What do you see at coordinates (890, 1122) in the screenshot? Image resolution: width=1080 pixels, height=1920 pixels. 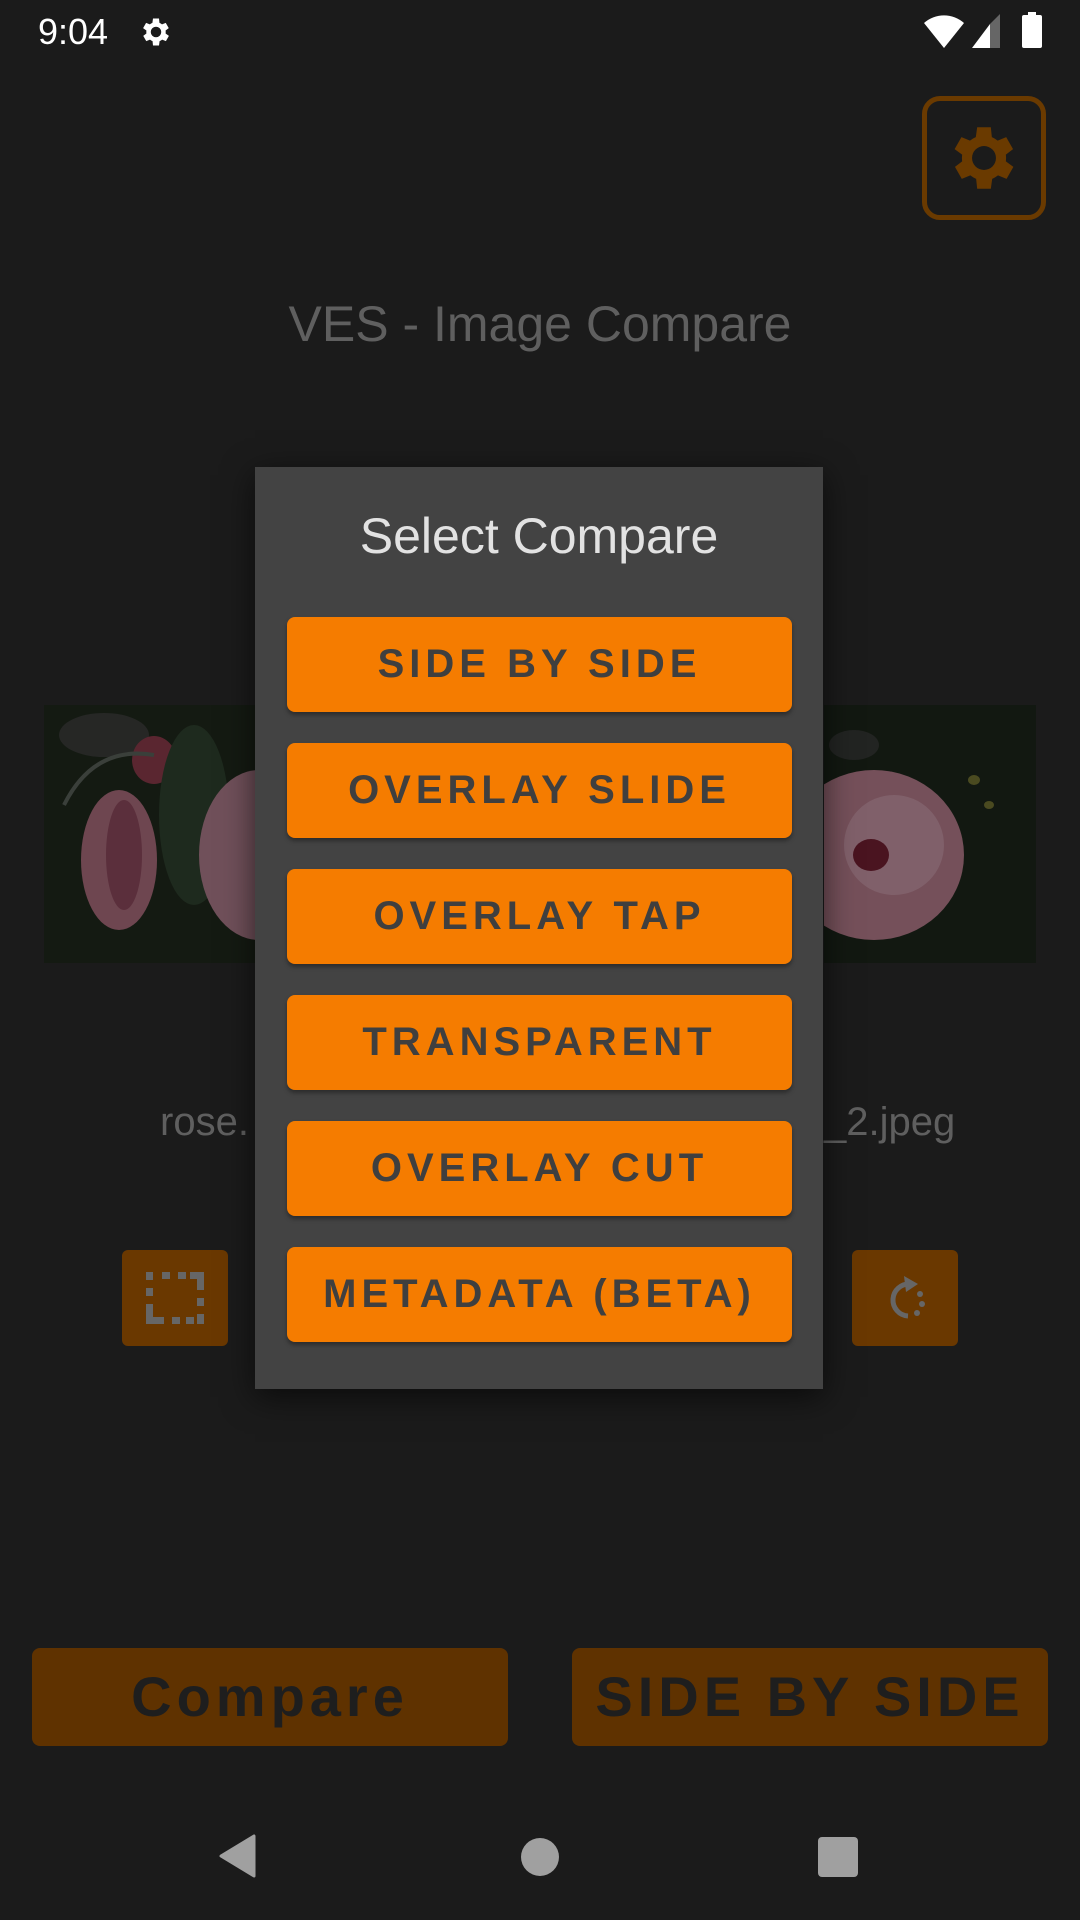 I see `right-image-filename: _2.jpeg` at bounding box center [890, 1122].